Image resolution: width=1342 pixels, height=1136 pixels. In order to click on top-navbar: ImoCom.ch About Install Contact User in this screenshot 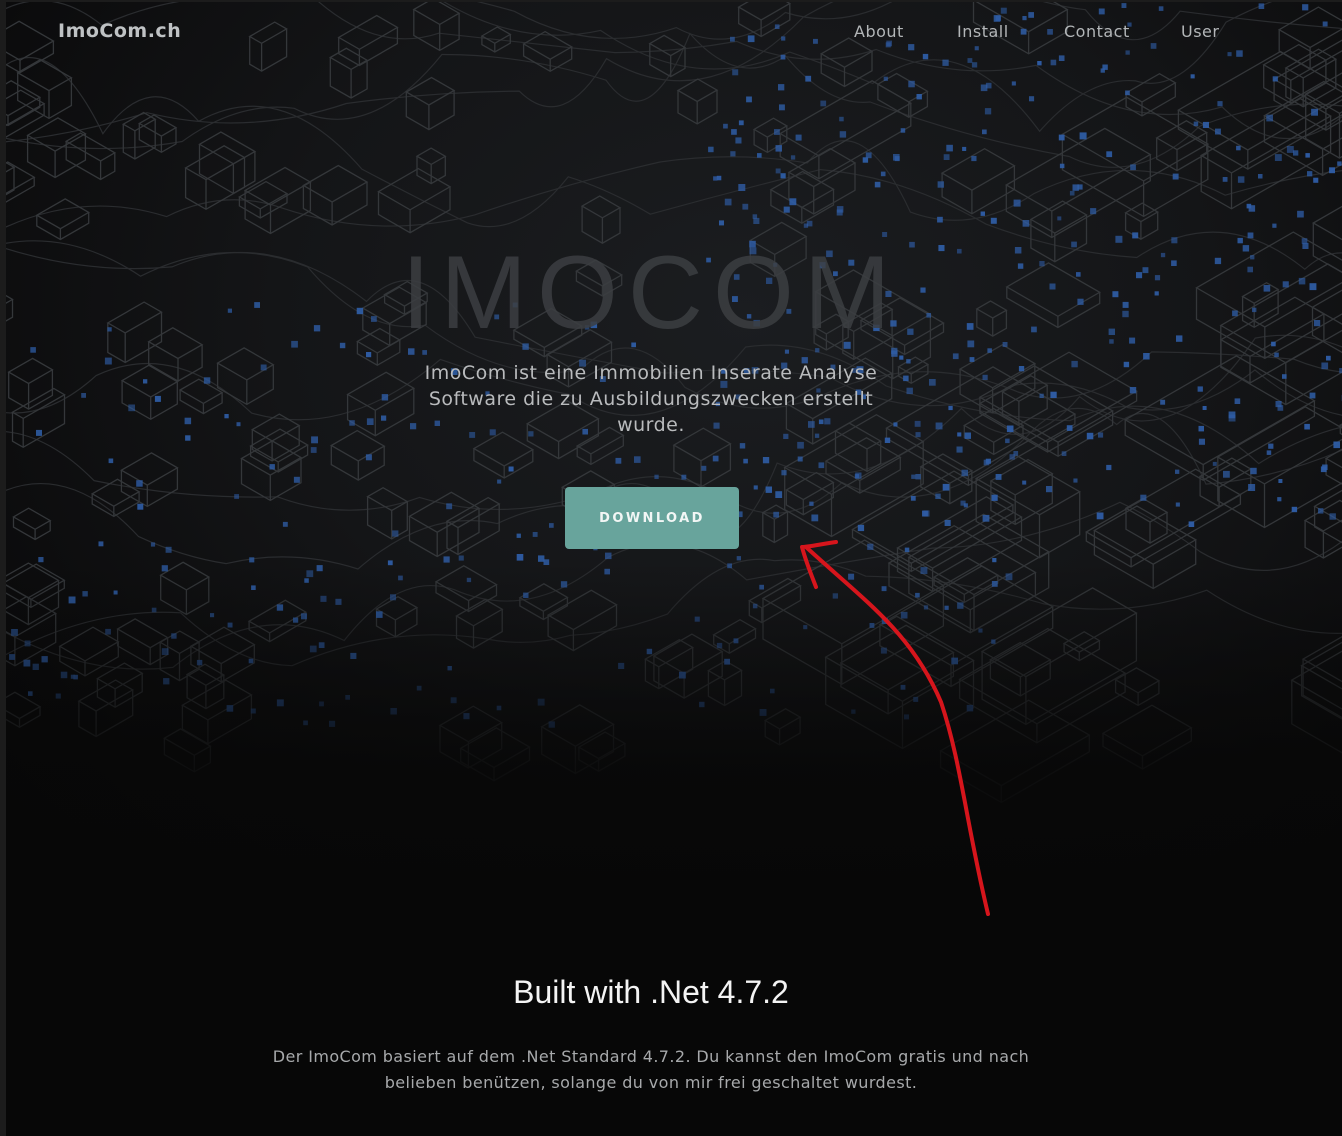, I will do `click(674, 32)`.